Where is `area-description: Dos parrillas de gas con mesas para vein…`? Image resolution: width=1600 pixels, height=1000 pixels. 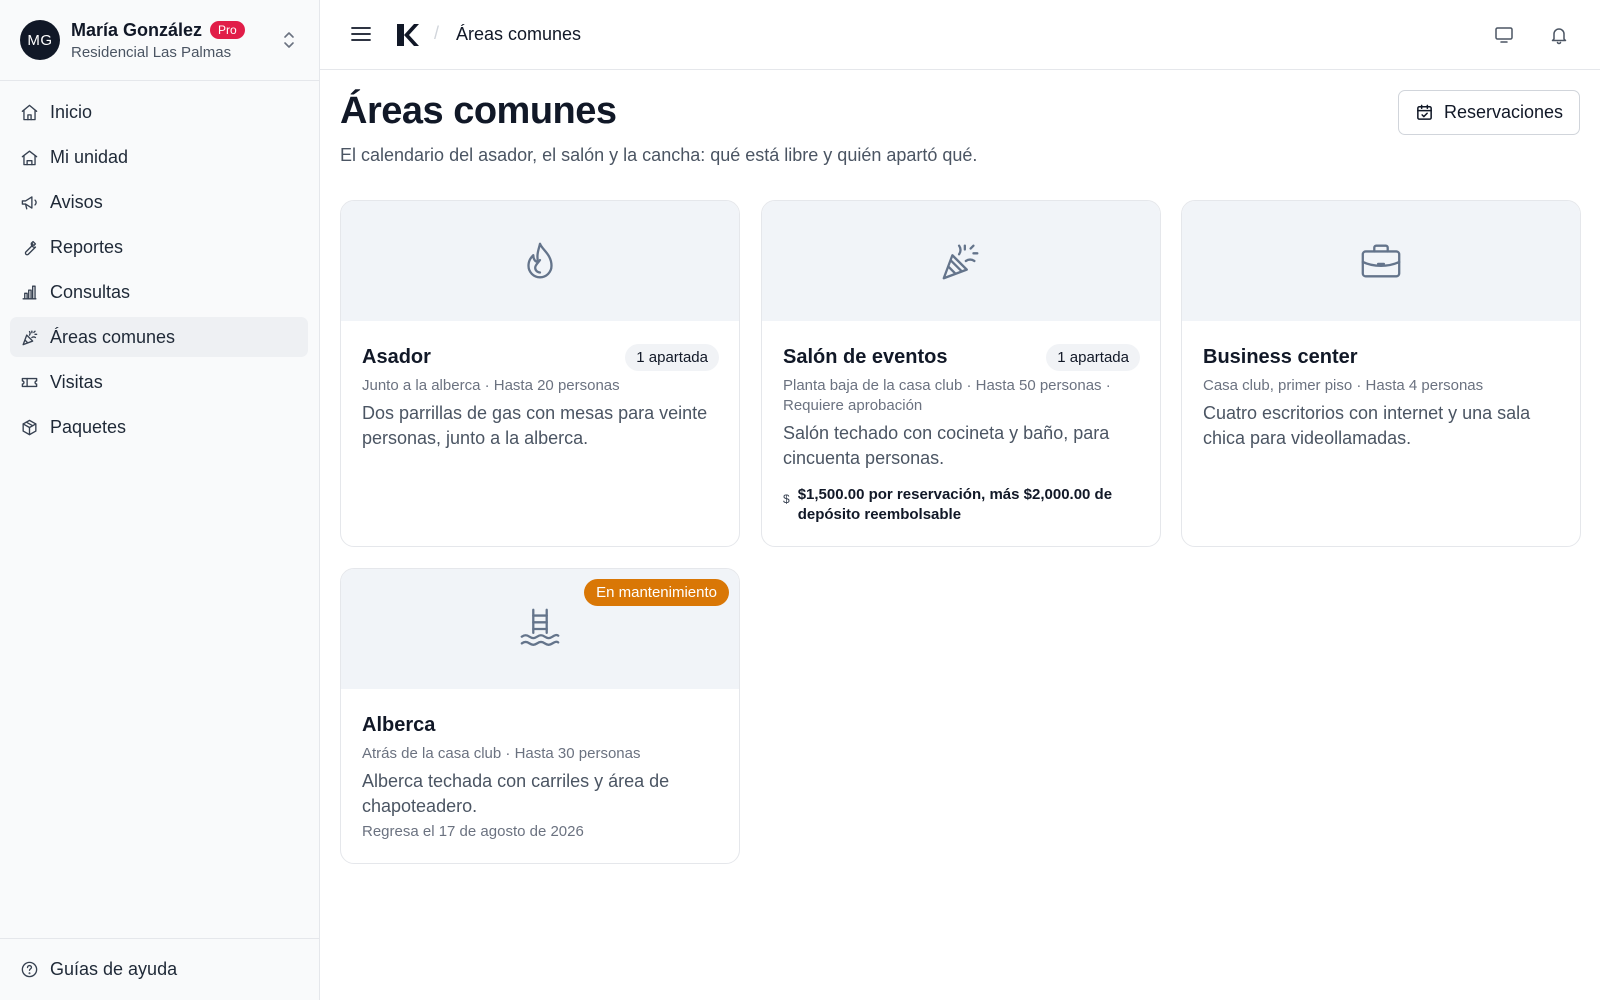 area-description: Dos parrillas de gas con mesas para vein… is located at coordinates (535, 425).